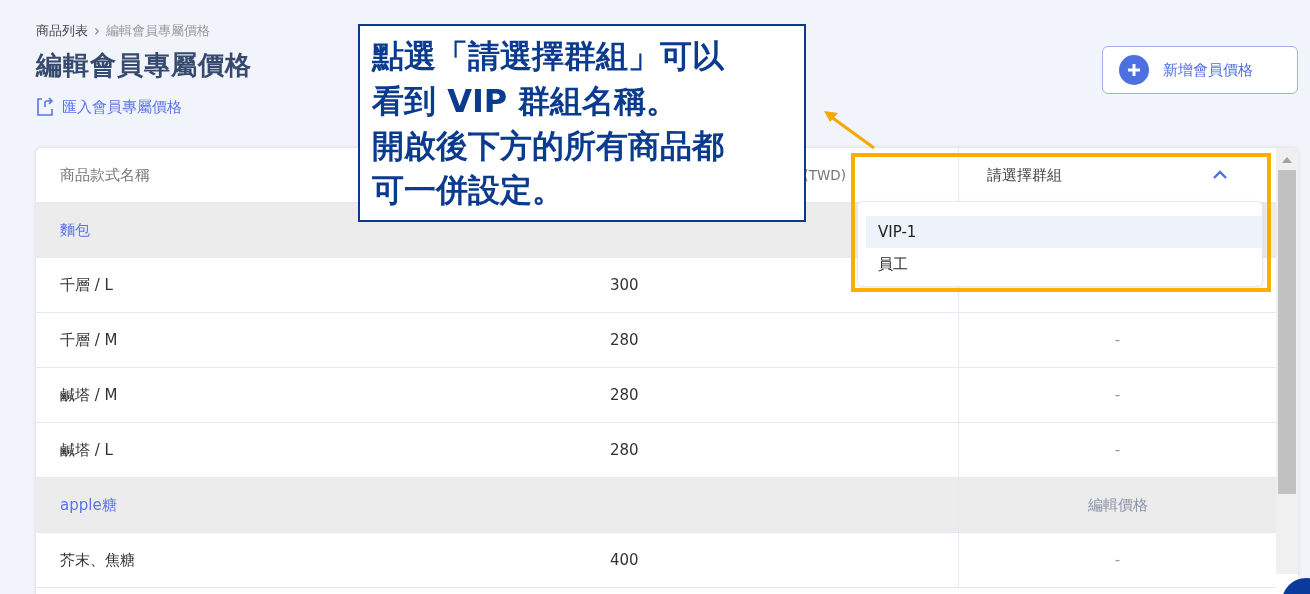 The height and width of the screenshot is (594, 1310). What do you see at coordinates (86, 285) in the screenshot?
I see `product-name: 千層 / L` at bounding box center [86, 285].